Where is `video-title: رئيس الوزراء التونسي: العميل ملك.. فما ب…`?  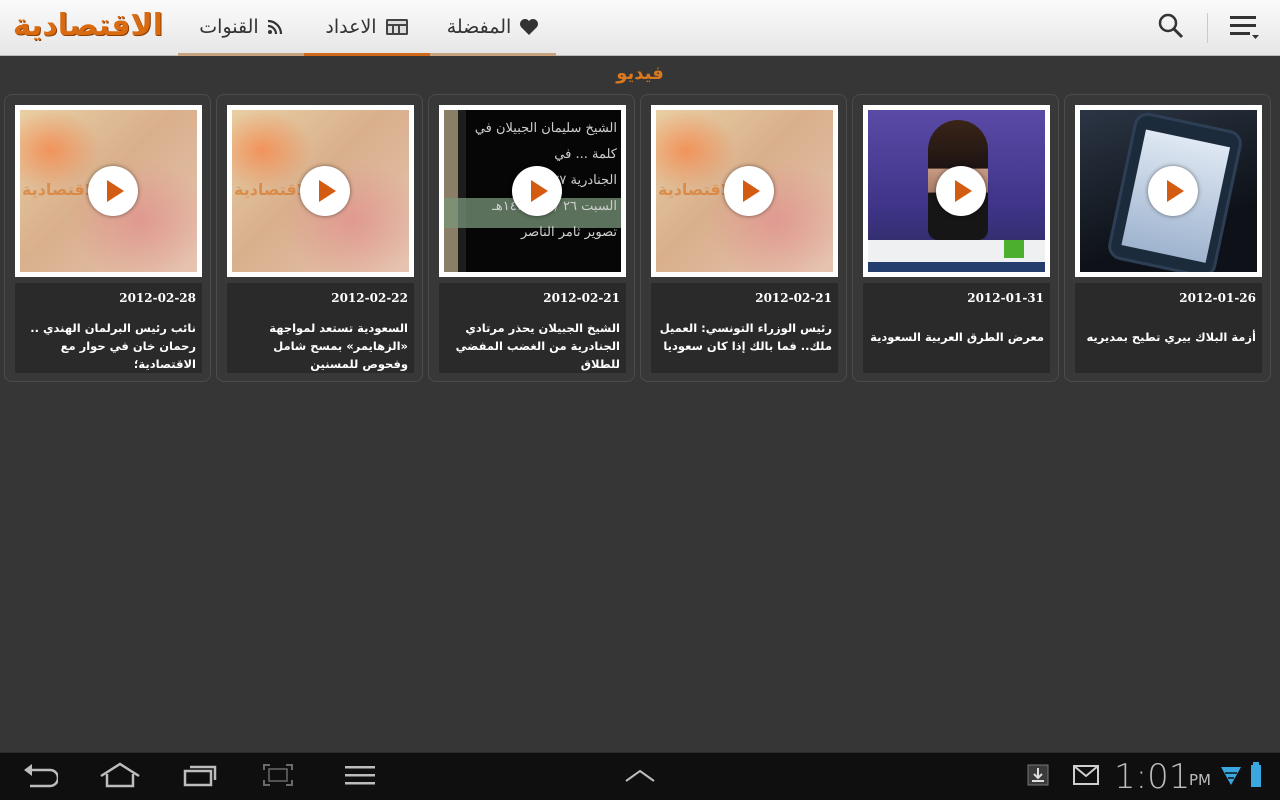 video-title: رئيس الوزراء التونسي: العميل ملك.. فما ب… is located at coordinates (744, 337).